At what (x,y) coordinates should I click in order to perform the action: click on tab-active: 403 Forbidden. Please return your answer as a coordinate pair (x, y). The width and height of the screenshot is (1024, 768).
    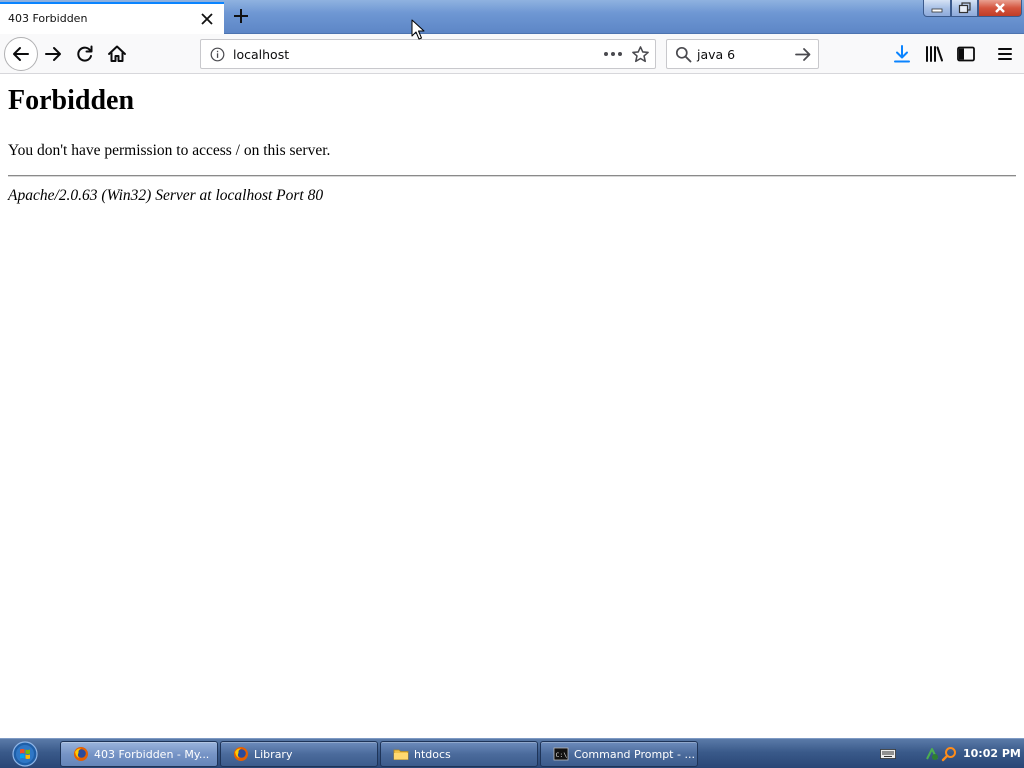
    Looking at the image, I should click on (112, 18).